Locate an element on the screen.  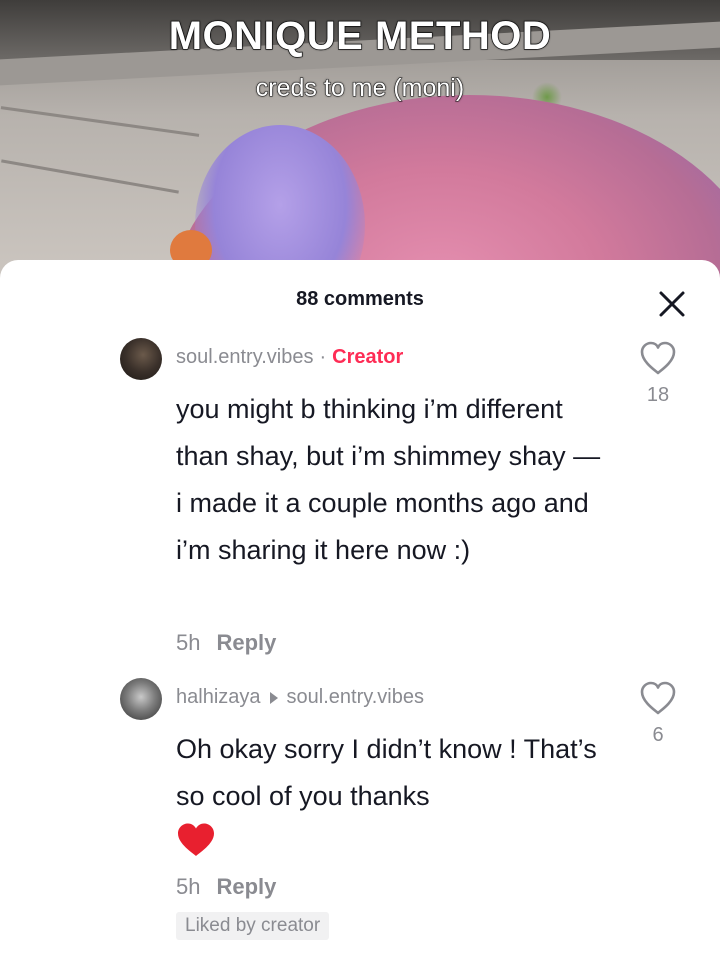
comment-username: halhizaya is located at coordinates (218, 697).